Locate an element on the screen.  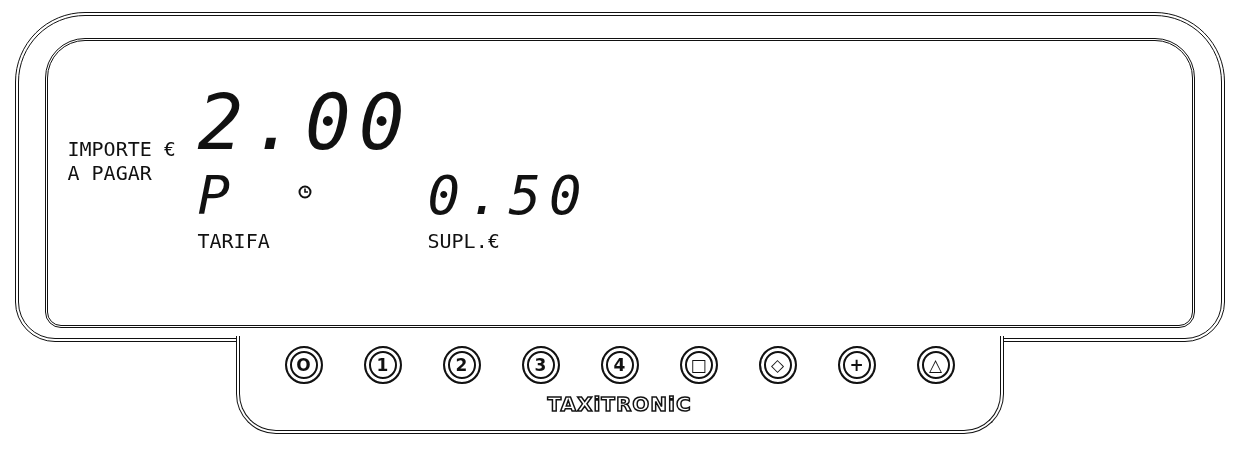
supplement-amount: 0.50 is located at coordinates (508, 196).